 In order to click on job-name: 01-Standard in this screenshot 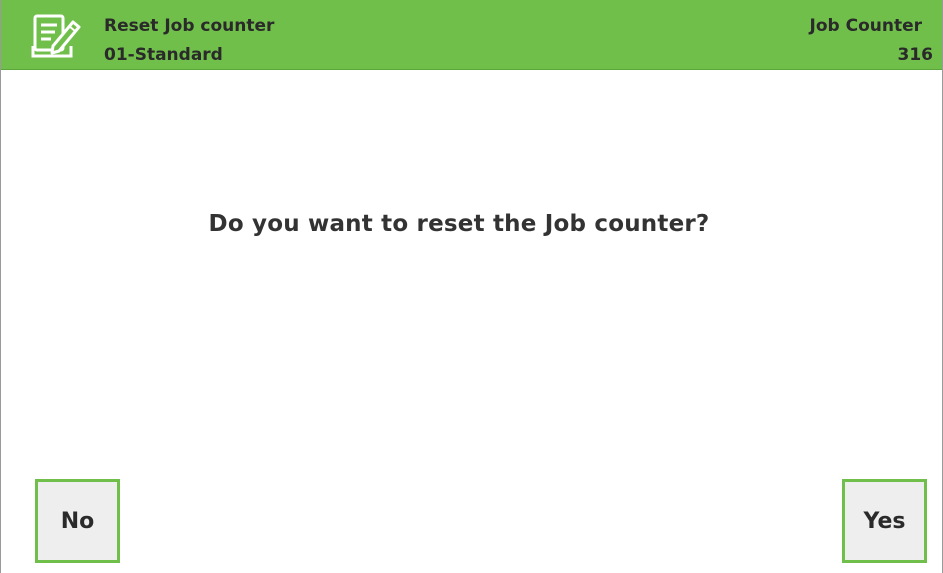, I will do `click(163, 55)`.